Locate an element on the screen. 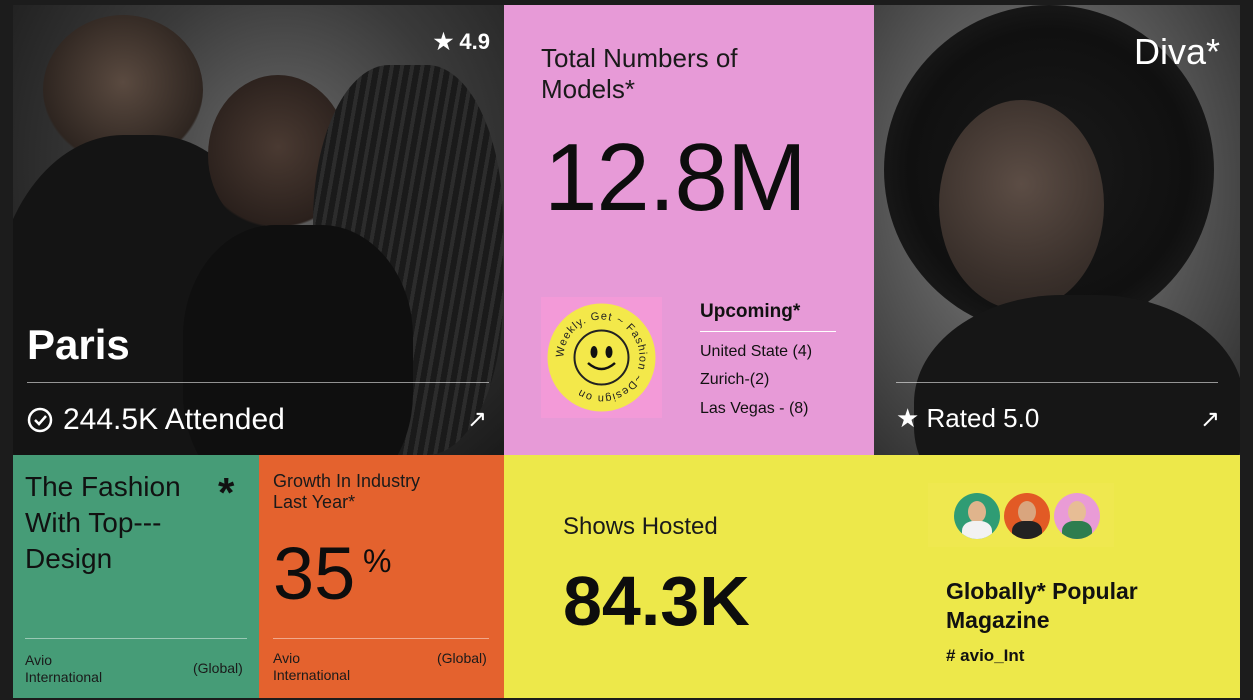  shows-label: Shows Hosted is located at coordinates (640, 526).